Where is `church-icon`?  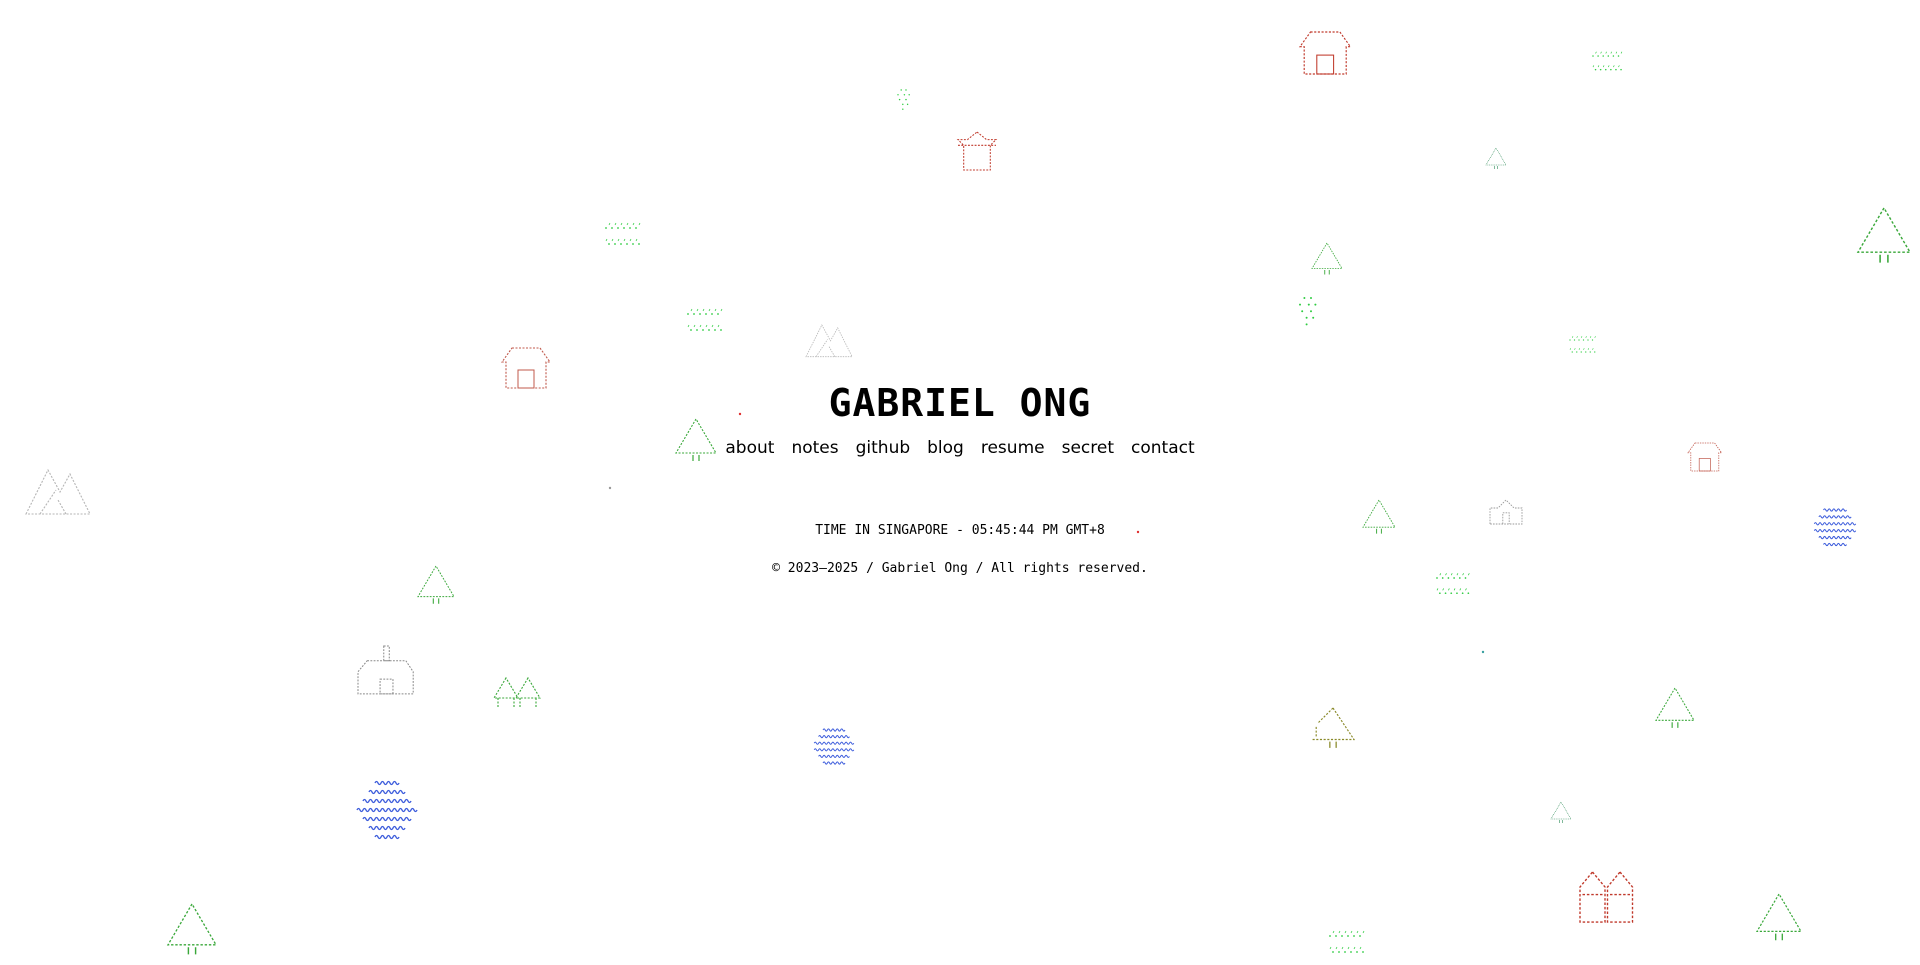 church-icon is located at coordinates (385, 670).